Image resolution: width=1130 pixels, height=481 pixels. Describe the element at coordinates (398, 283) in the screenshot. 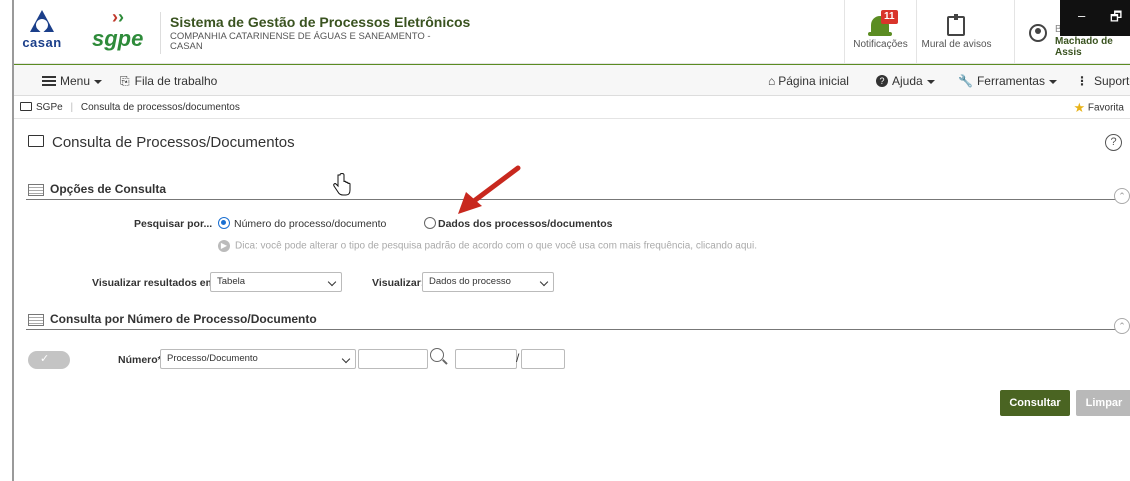

I see `view-label: Visualizar:` at that location.